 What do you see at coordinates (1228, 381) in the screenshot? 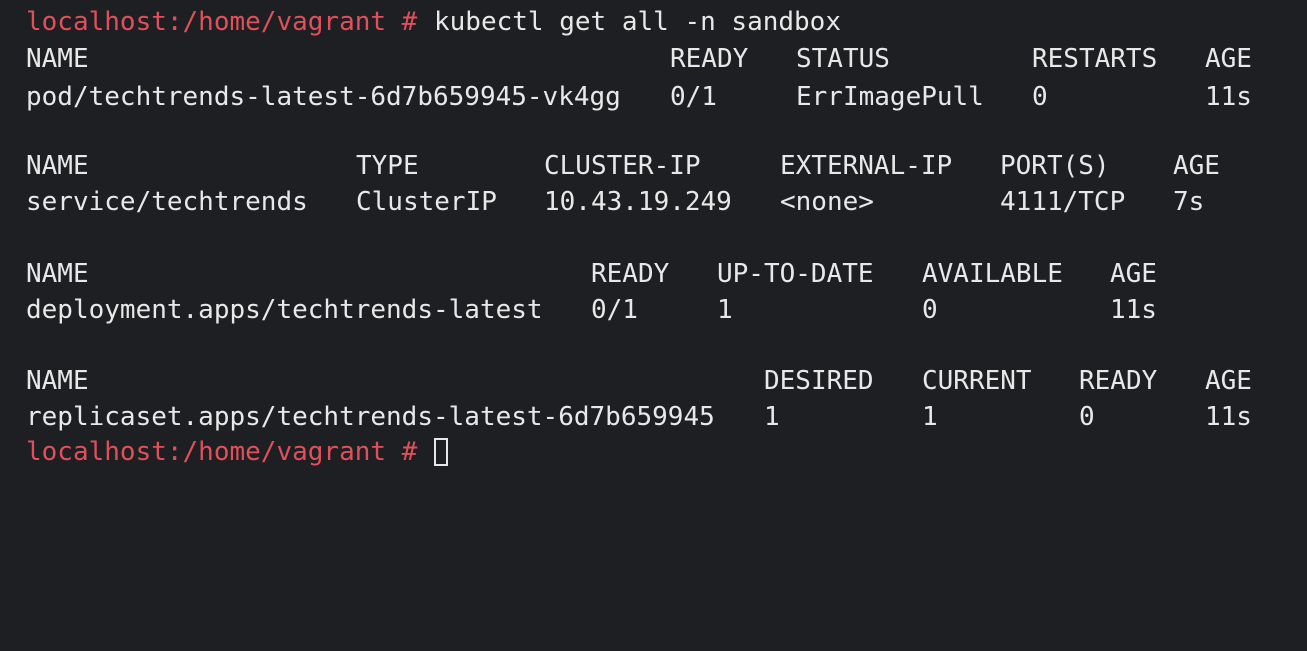
I see `replicasets-header-age: AGE` at bounding box center [1228, 381].